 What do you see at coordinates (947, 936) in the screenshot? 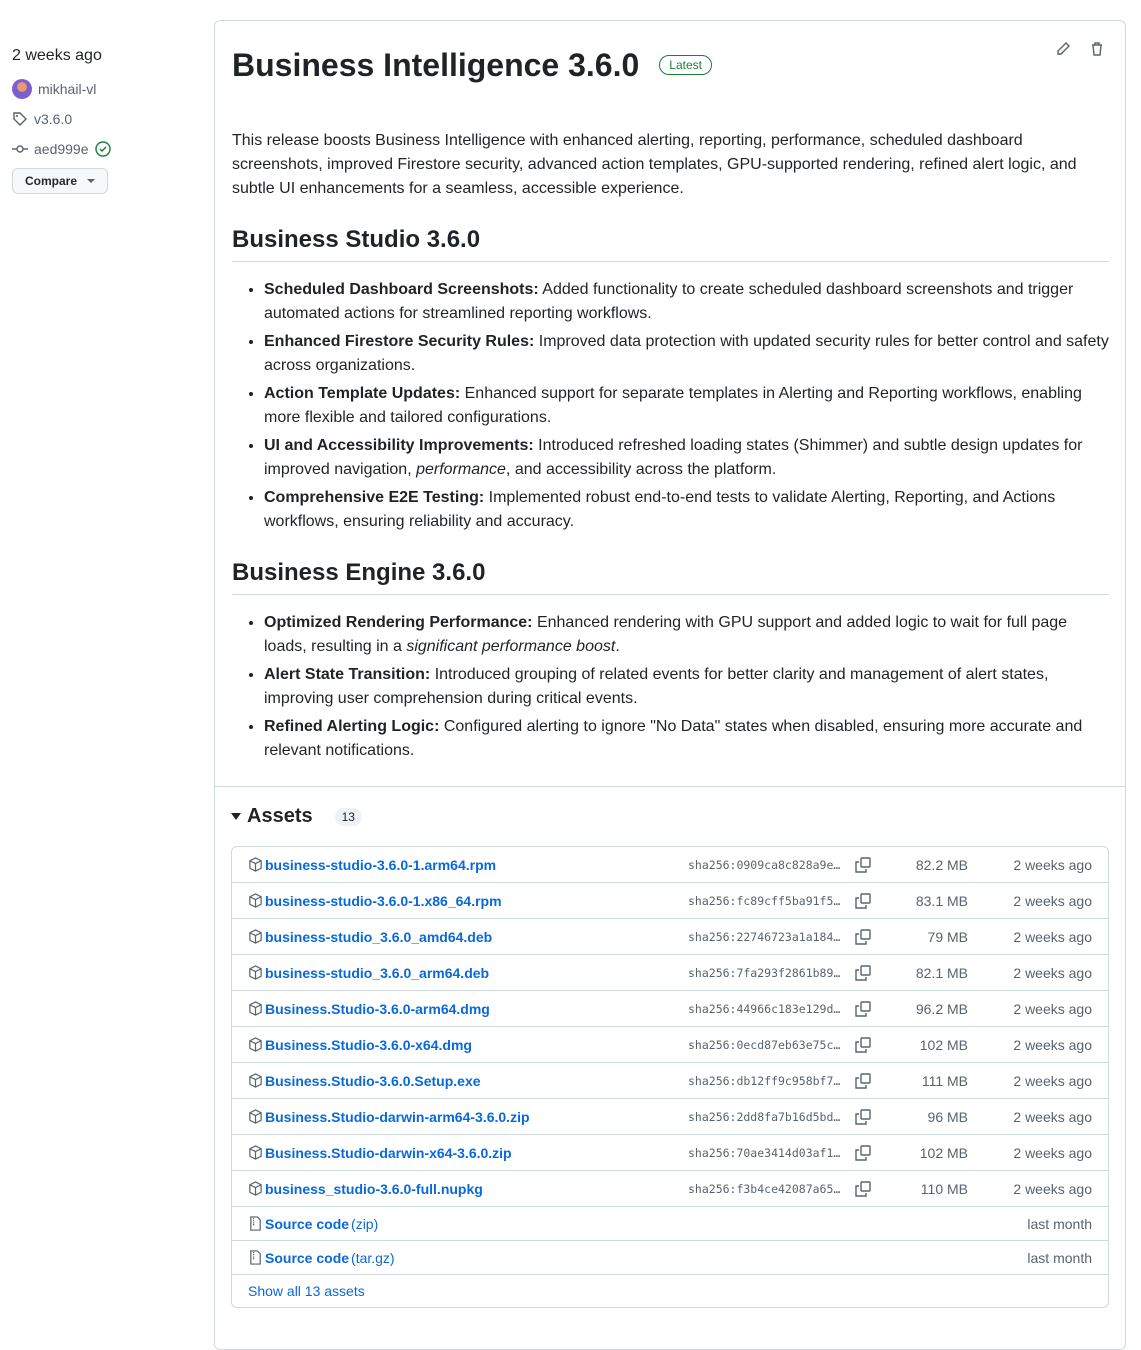
I see `asset-size: 79 MB` at bounding box center [947, 936].